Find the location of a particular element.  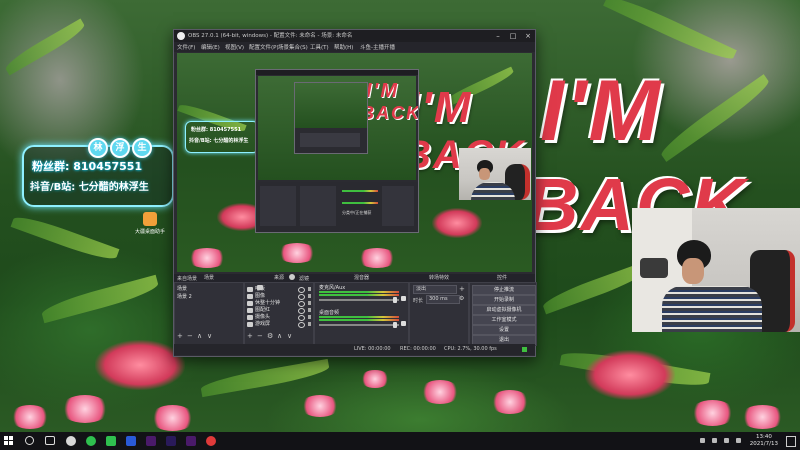

stream-health-icon is located at coordinates (524, 349).